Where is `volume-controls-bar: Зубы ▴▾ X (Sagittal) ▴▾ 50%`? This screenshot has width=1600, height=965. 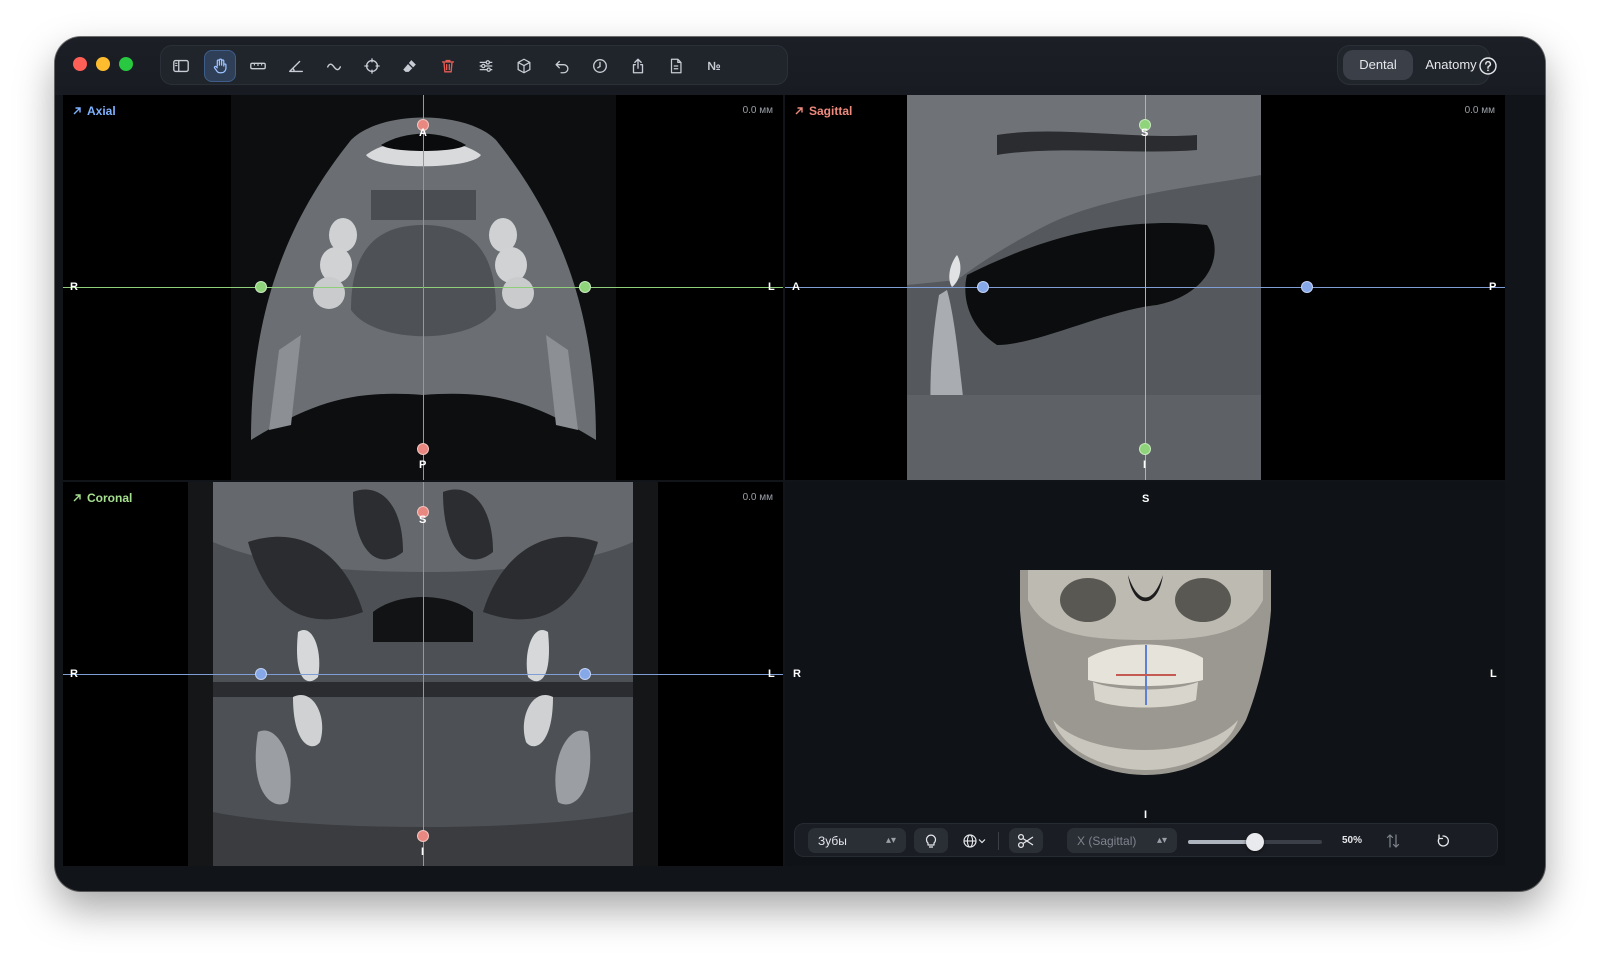 volume-controls-bar: Зубы ▴▾ X (Sagittal) ▴▾ 50% is located at coordinates (1146, 840).